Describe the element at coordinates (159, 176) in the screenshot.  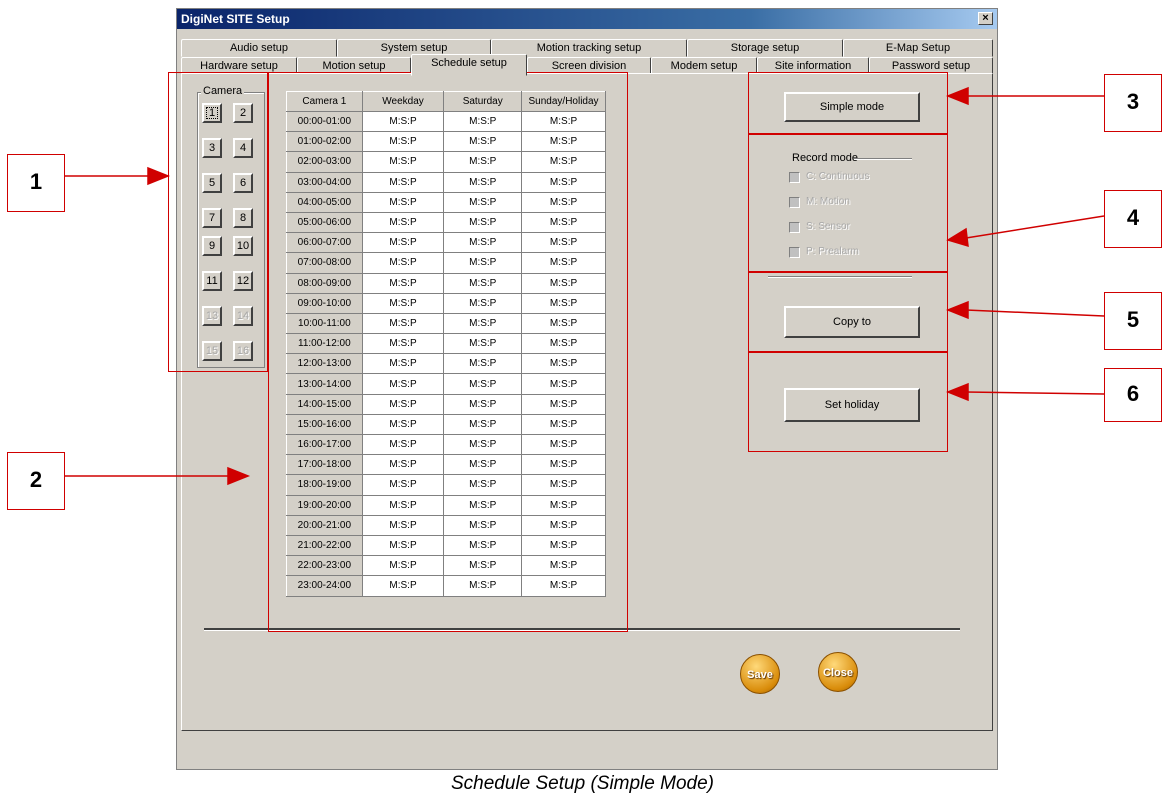
I see `arrow-1-head` at that location.